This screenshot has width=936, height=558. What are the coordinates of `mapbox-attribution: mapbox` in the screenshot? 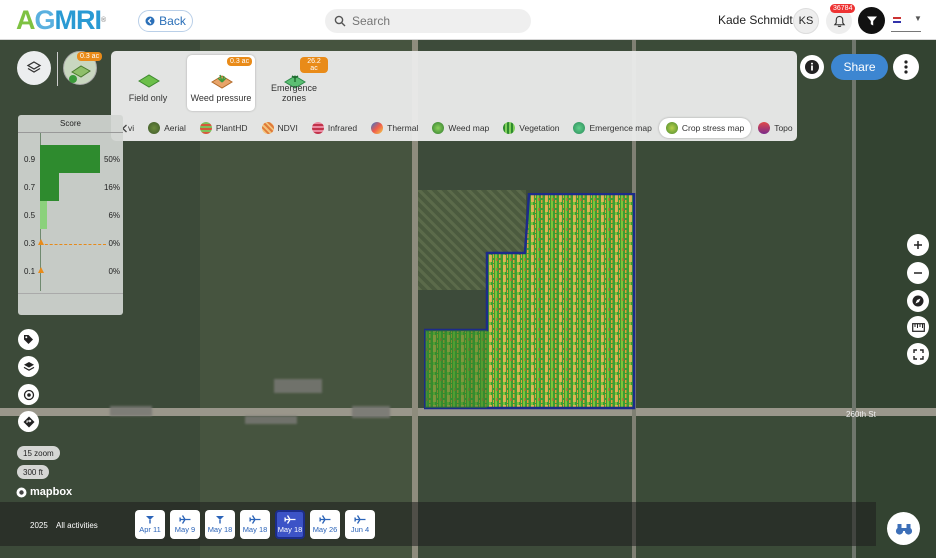 It's located at (44, 492).